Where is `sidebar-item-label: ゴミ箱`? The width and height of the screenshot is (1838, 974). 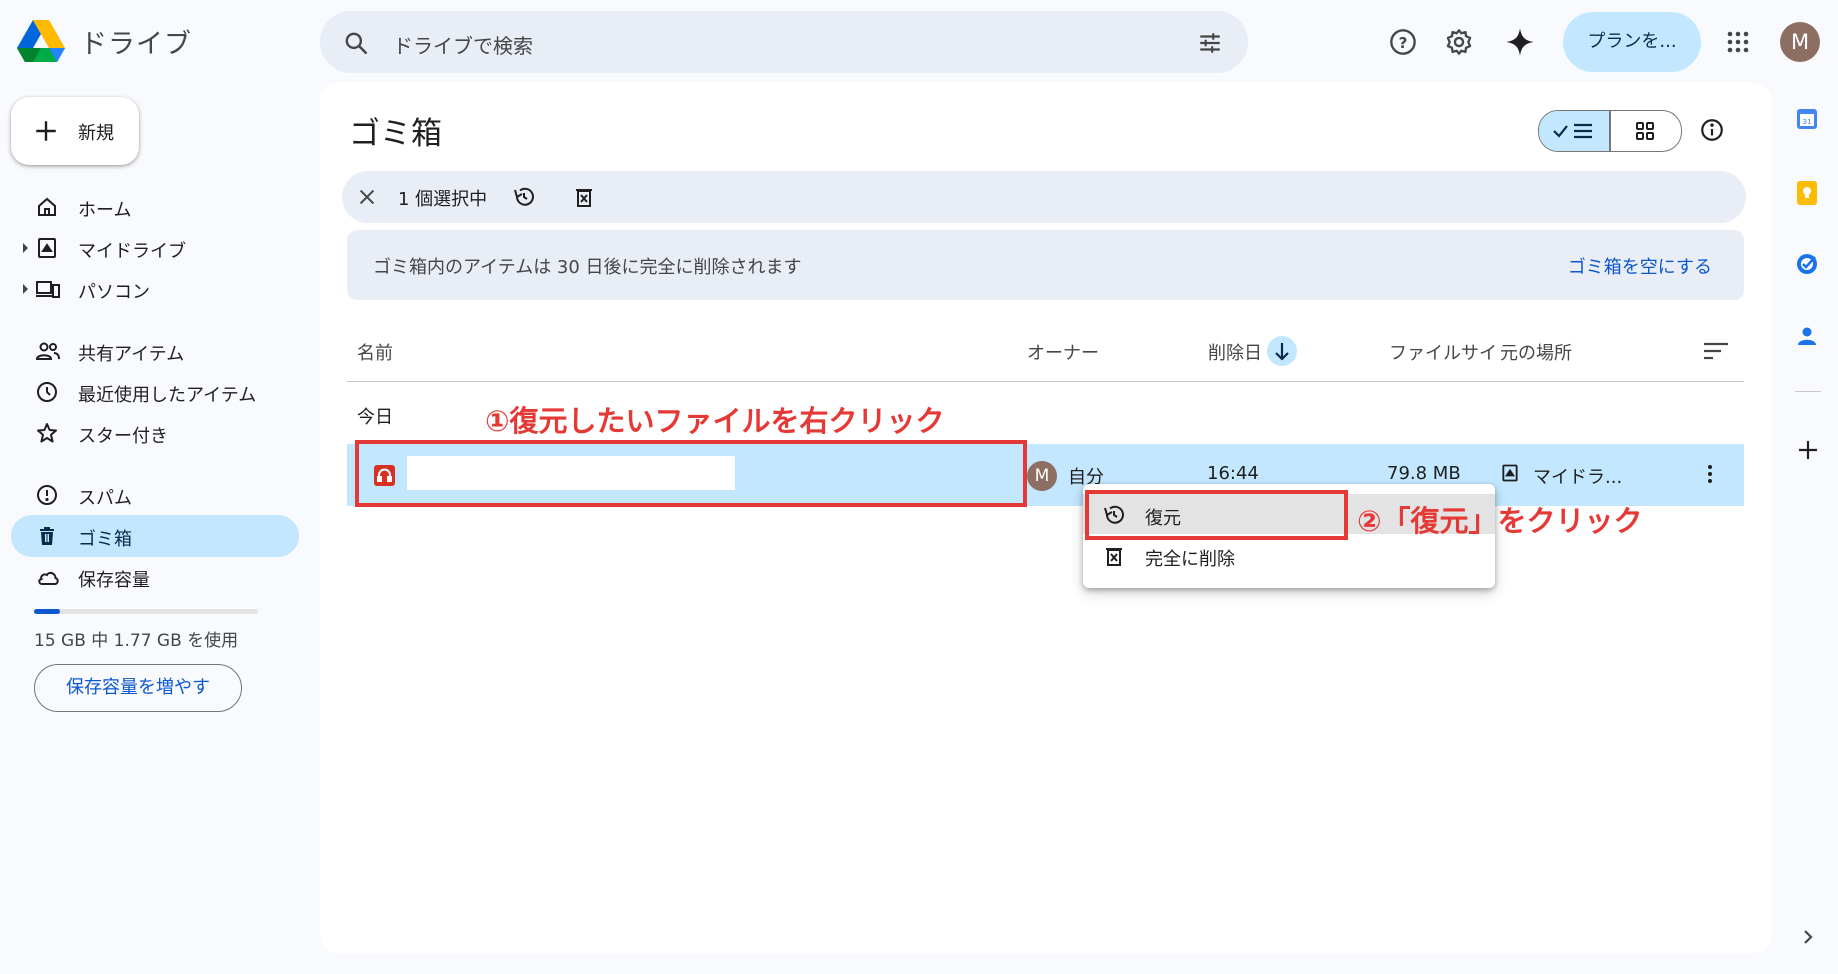 sidebar-item-label: ゴミ箱 is located at coordinates (105, 539).